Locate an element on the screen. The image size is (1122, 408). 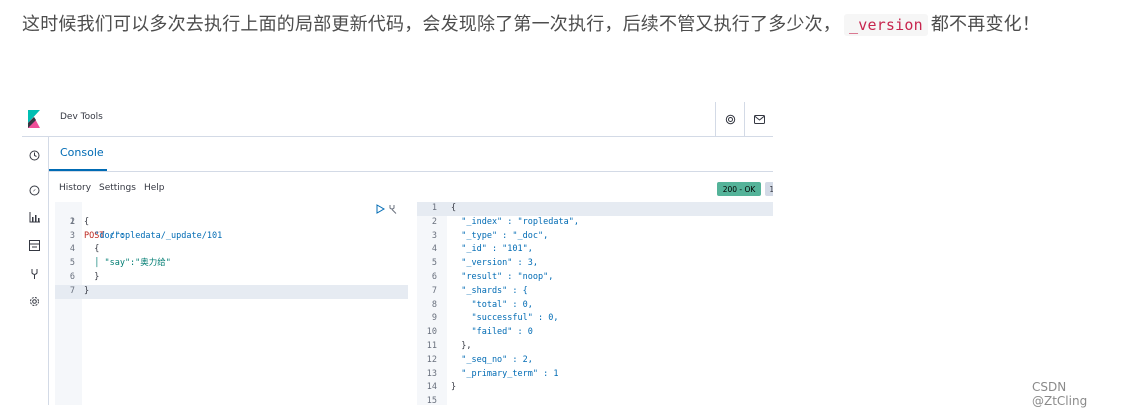
menu-history: History is located at coordinates (75, 188).